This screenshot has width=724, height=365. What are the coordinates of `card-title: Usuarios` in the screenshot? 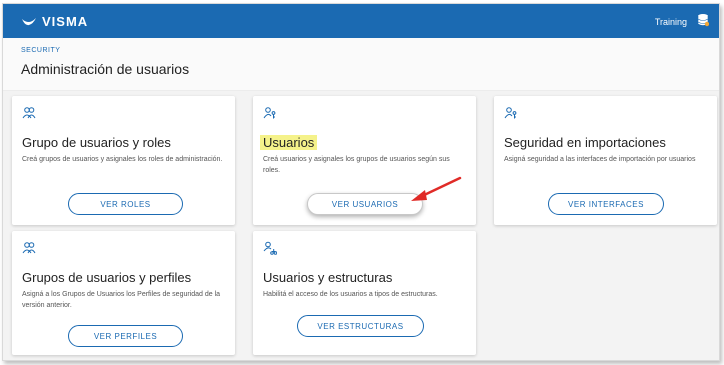 It's located at (289, 142).